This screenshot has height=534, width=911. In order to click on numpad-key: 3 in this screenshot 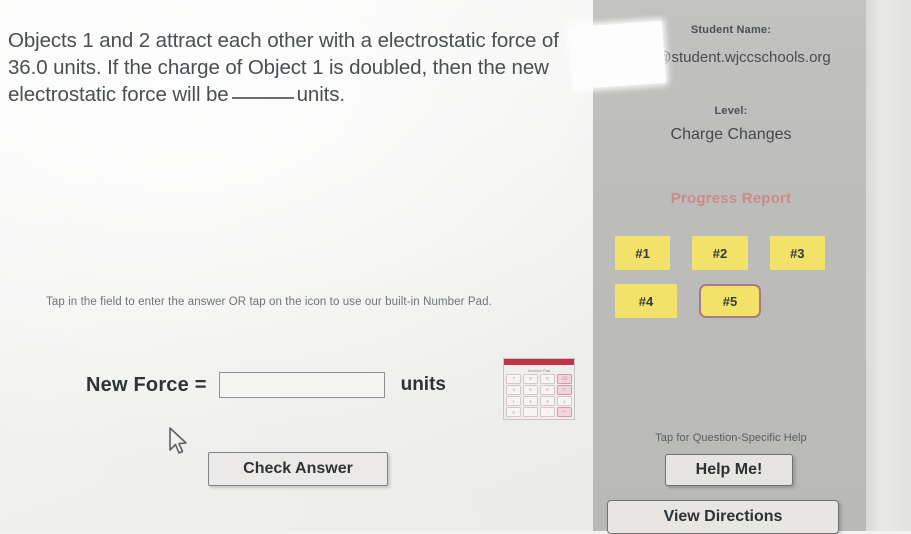, I will do `click(547, 401)`.